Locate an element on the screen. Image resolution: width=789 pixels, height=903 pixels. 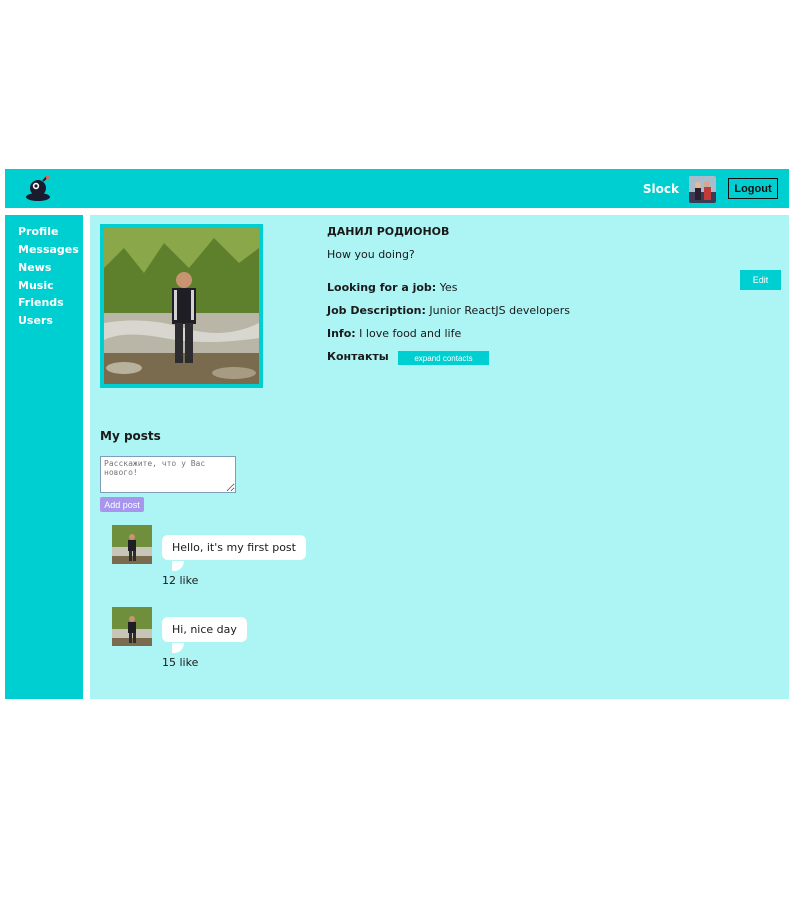
logout-button: Logout is located at coordinates (753, 188).